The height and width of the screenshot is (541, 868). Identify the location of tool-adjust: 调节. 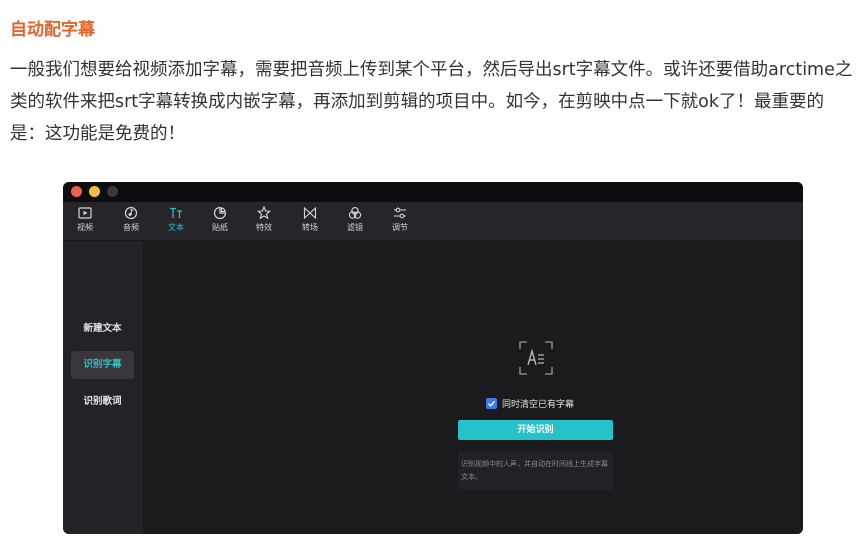
(400, 222).